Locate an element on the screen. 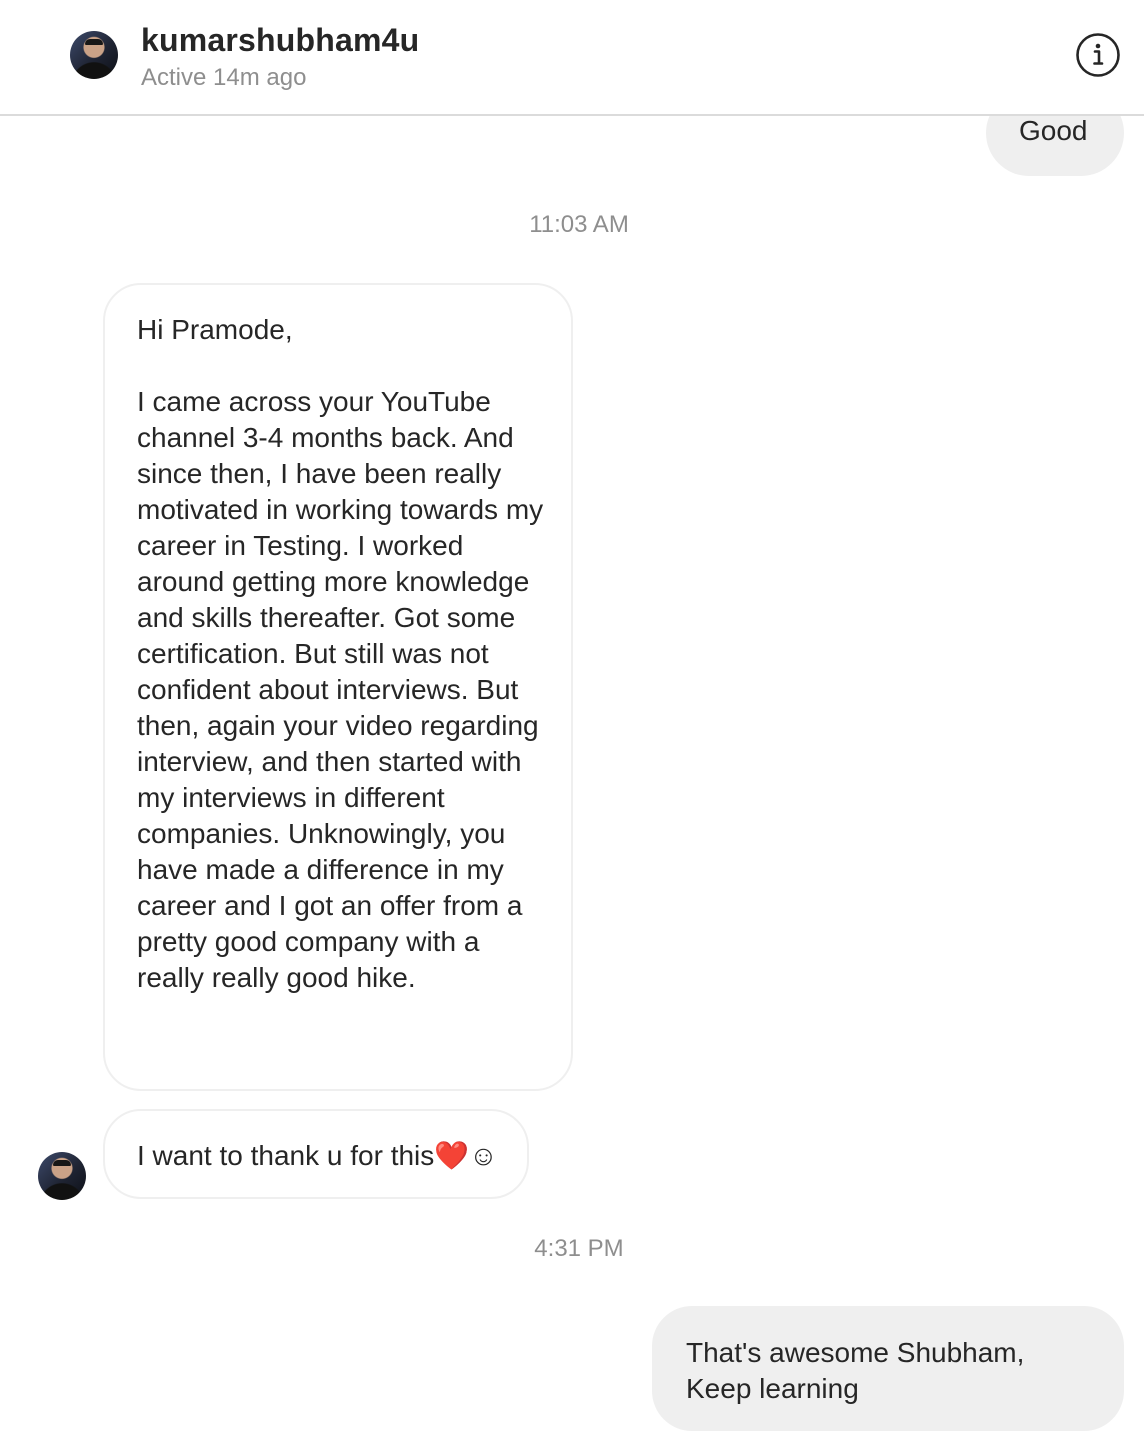  sender-avatar is located at coordinates (62, 1176).